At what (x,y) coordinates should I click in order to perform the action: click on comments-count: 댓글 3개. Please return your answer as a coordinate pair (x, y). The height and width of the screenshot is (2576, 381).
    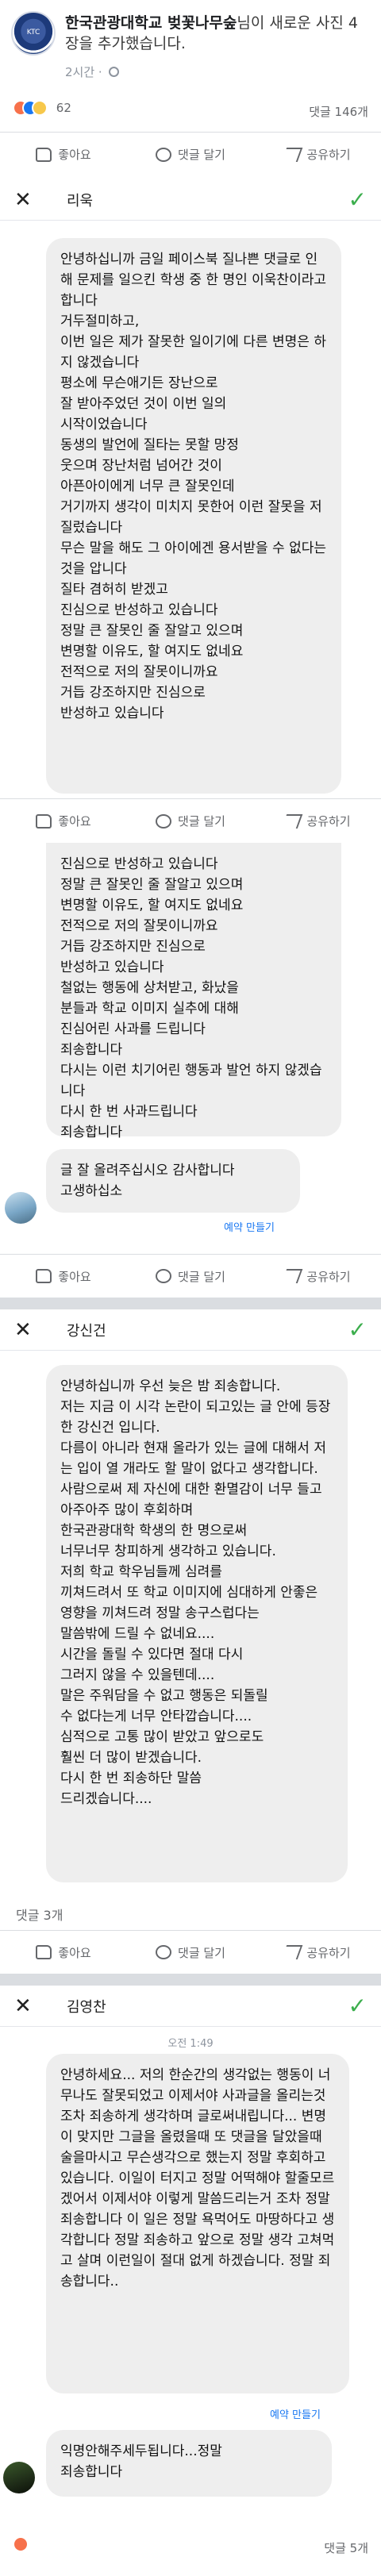
    Looking at the image, I should click on (39, 1914).